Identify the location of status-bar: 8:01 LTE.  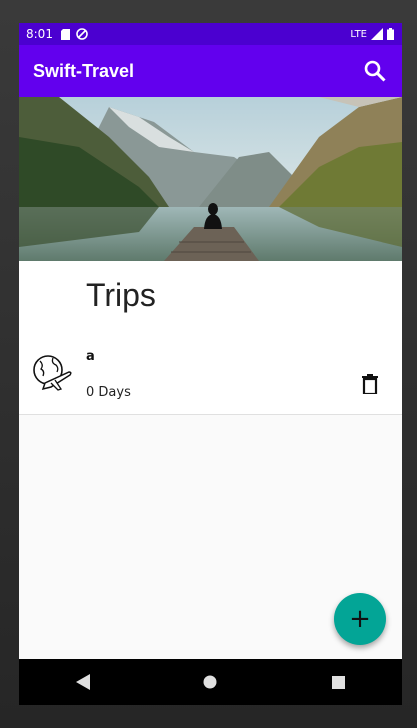
(210, 34).